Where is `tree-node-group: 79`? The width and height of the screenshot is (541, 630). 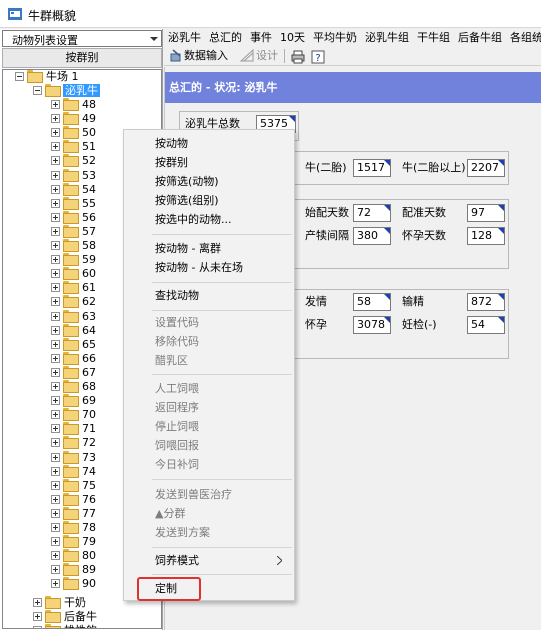 tree-node-group: 79 is located at coordinates (74, 542).